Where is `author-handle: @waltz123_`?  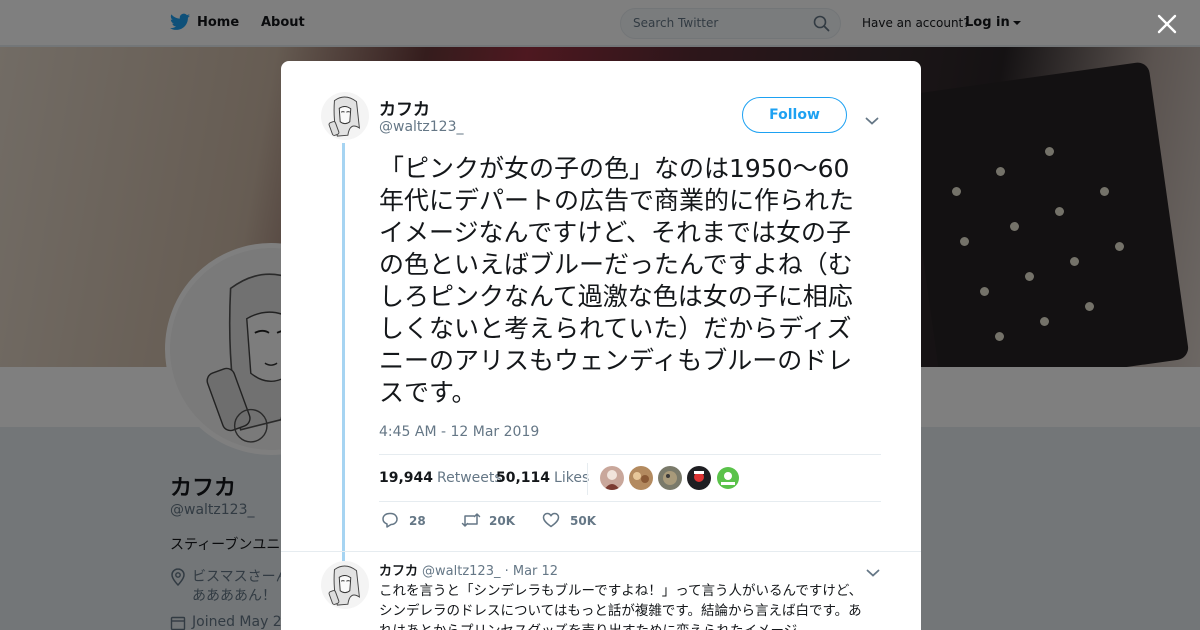
author-handle: @waltz123_ is located at coordinates (421, 127).